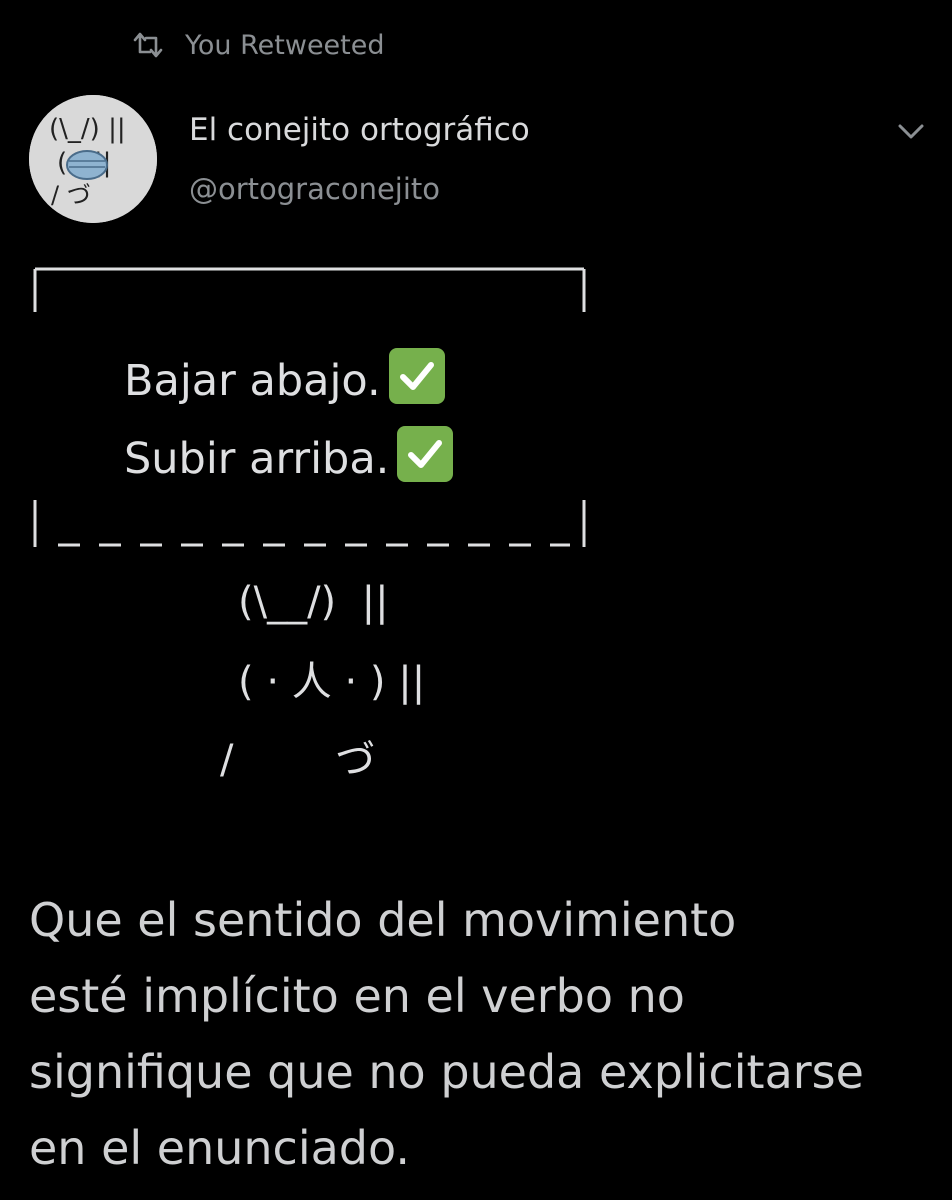 The image size is (952, 1200). Describe the element at coordinates (252, 381) in the screenshot. I see `sign-line-1-text: Bajar abajo.` at that location.